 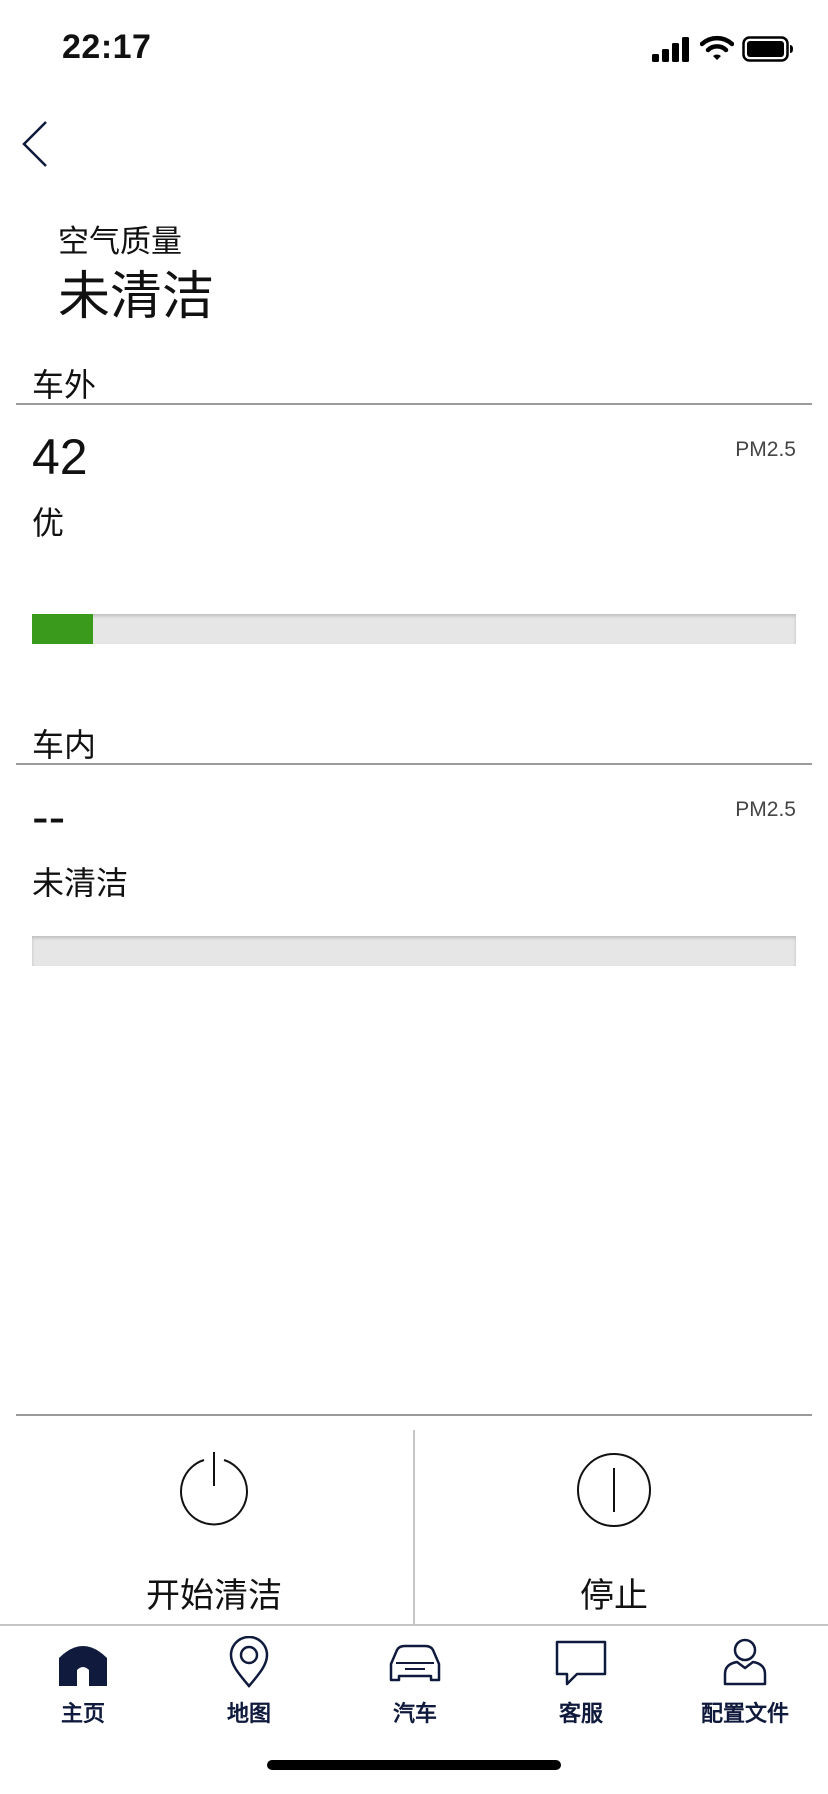 What do you see at coordinates (717, 47) in the screenshot?
I see `wifi-icon` at bounding box center [717, 47].